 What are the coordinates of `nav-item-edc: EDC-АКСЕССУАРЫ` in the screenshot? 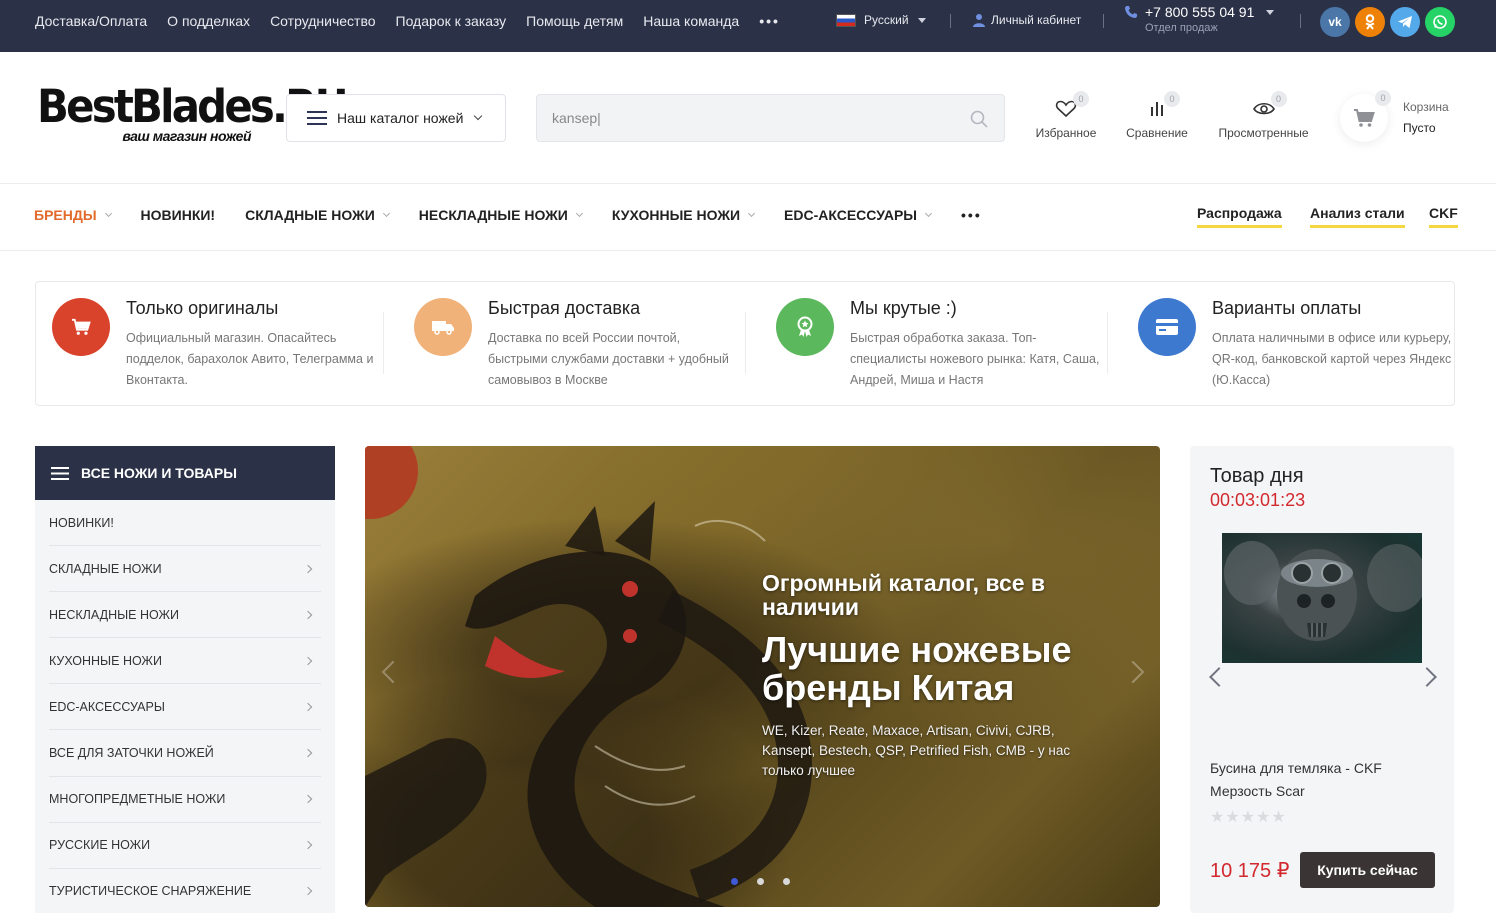 It's located at (858, 215).